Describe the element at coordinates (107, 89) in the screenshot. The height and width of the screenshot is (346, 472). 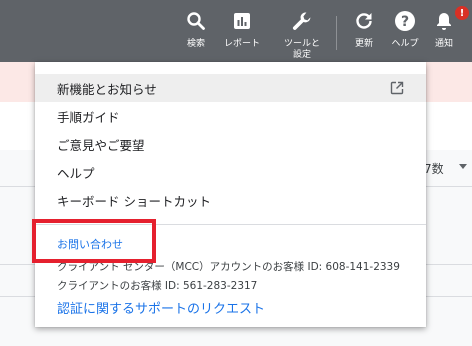
I see `menu-item-label: 新機能とお知らせ` at that location.